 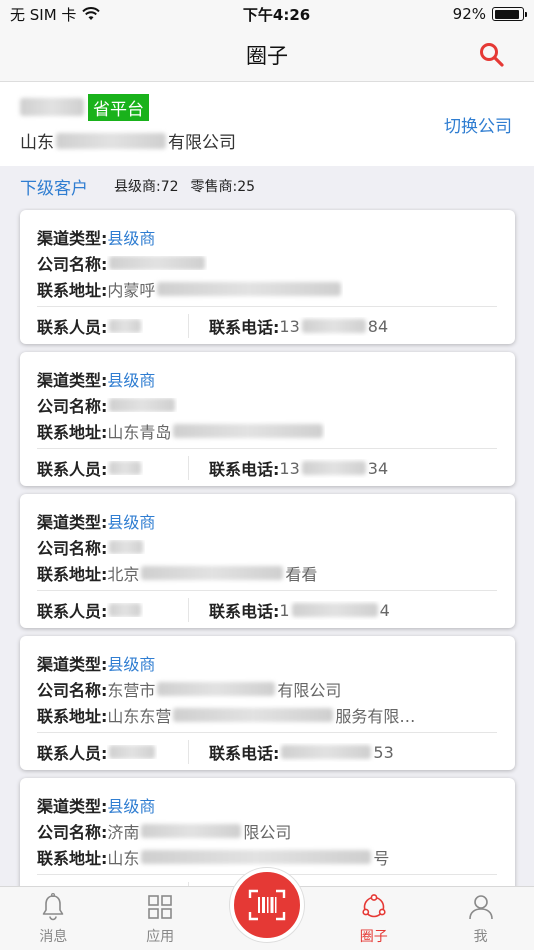 I want to click on company-panel: 省平台 山东 有限公司 切换公司, so click(x=267, y=124).